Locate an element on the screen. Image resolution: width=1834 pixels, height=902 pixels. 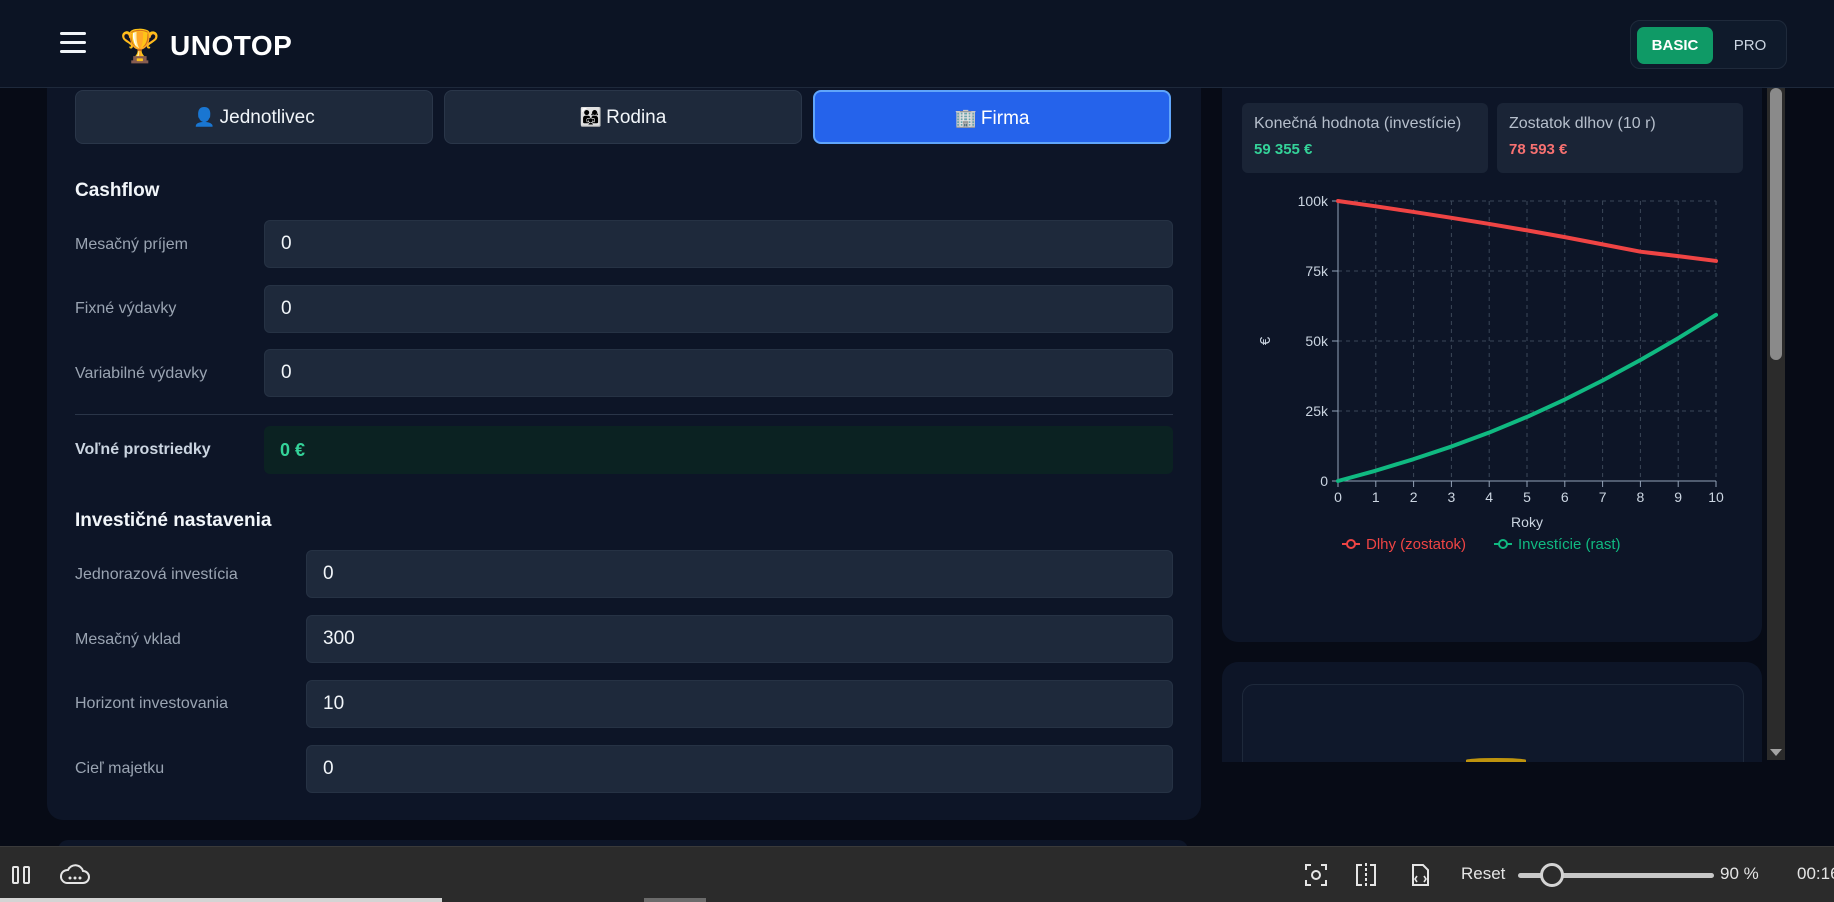
wealth-goal-label: Cieľ majetku is located at coordinates (120, 768).